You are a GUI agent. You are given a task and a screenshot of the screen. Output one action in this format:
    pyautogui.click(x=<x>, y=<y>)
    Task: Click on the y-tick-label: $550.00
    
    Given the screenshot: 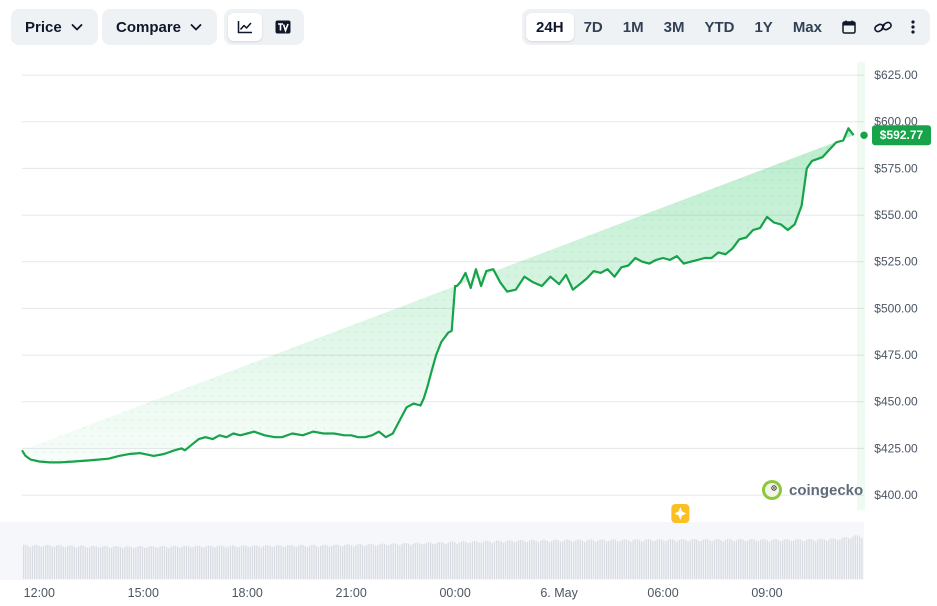 What is the action you would take?
    pyautogui.click(x=896, y=215)
    